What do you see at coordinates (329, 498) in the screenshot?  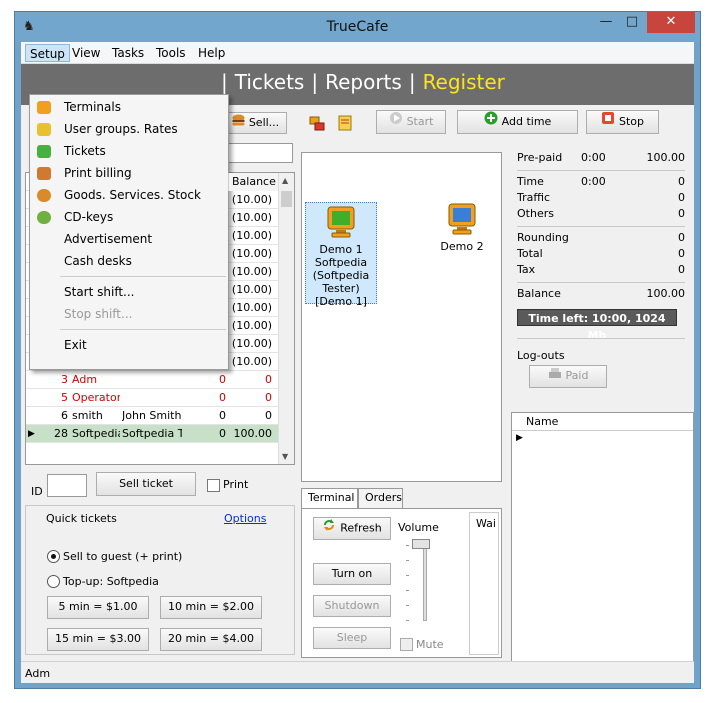 I see `tab-terminal: Terminal` at bounding box center [329, 498].